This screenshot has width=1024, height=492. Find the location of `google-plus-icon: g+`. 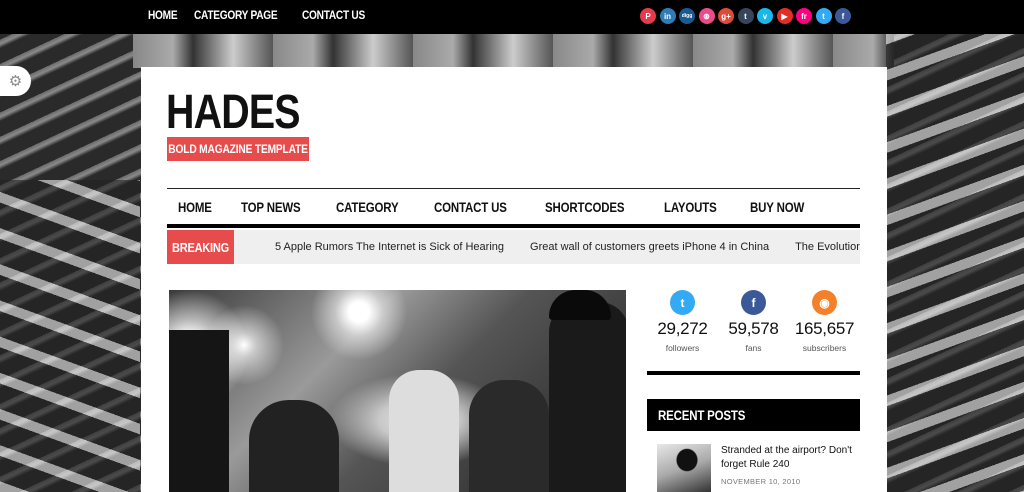

google-plus-icon: g+ is located at coordinates (726, 16).